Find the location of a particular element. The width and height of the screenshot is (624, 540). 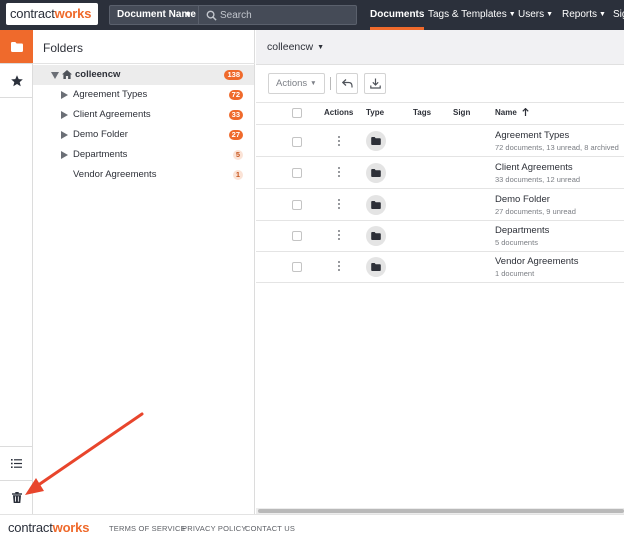

nav-users: Users ▼ is located at coordinates (535, 15).